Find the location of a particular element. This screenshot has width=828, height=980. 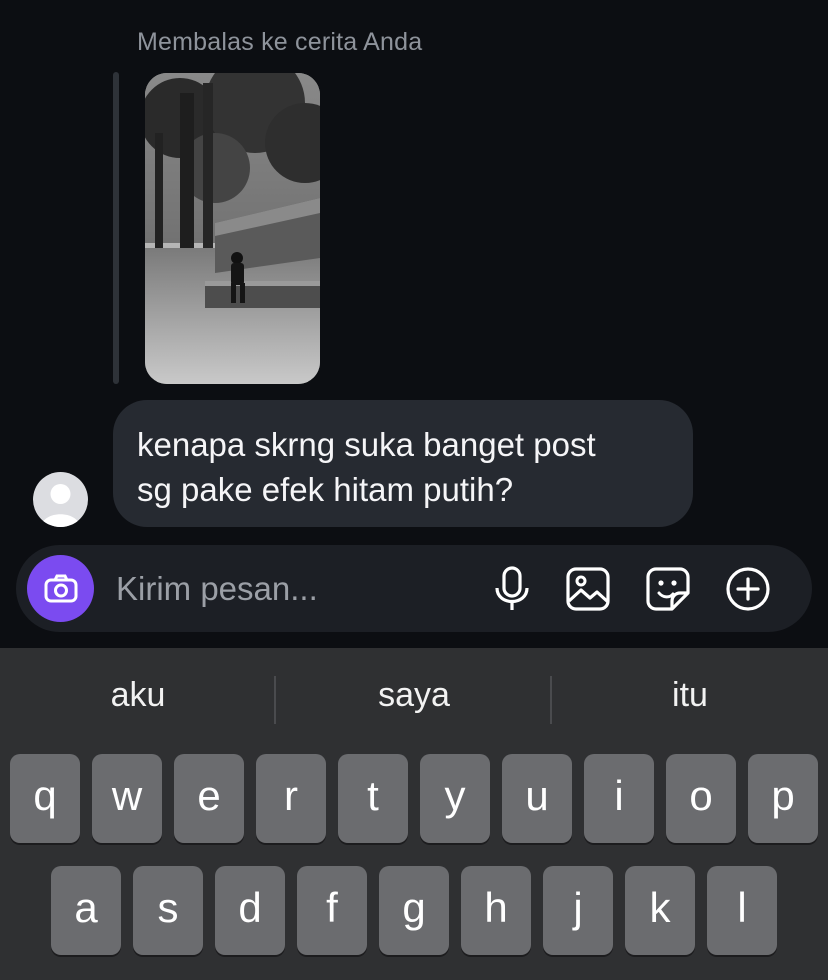

key-e: e is located at coordinates (209, 798).